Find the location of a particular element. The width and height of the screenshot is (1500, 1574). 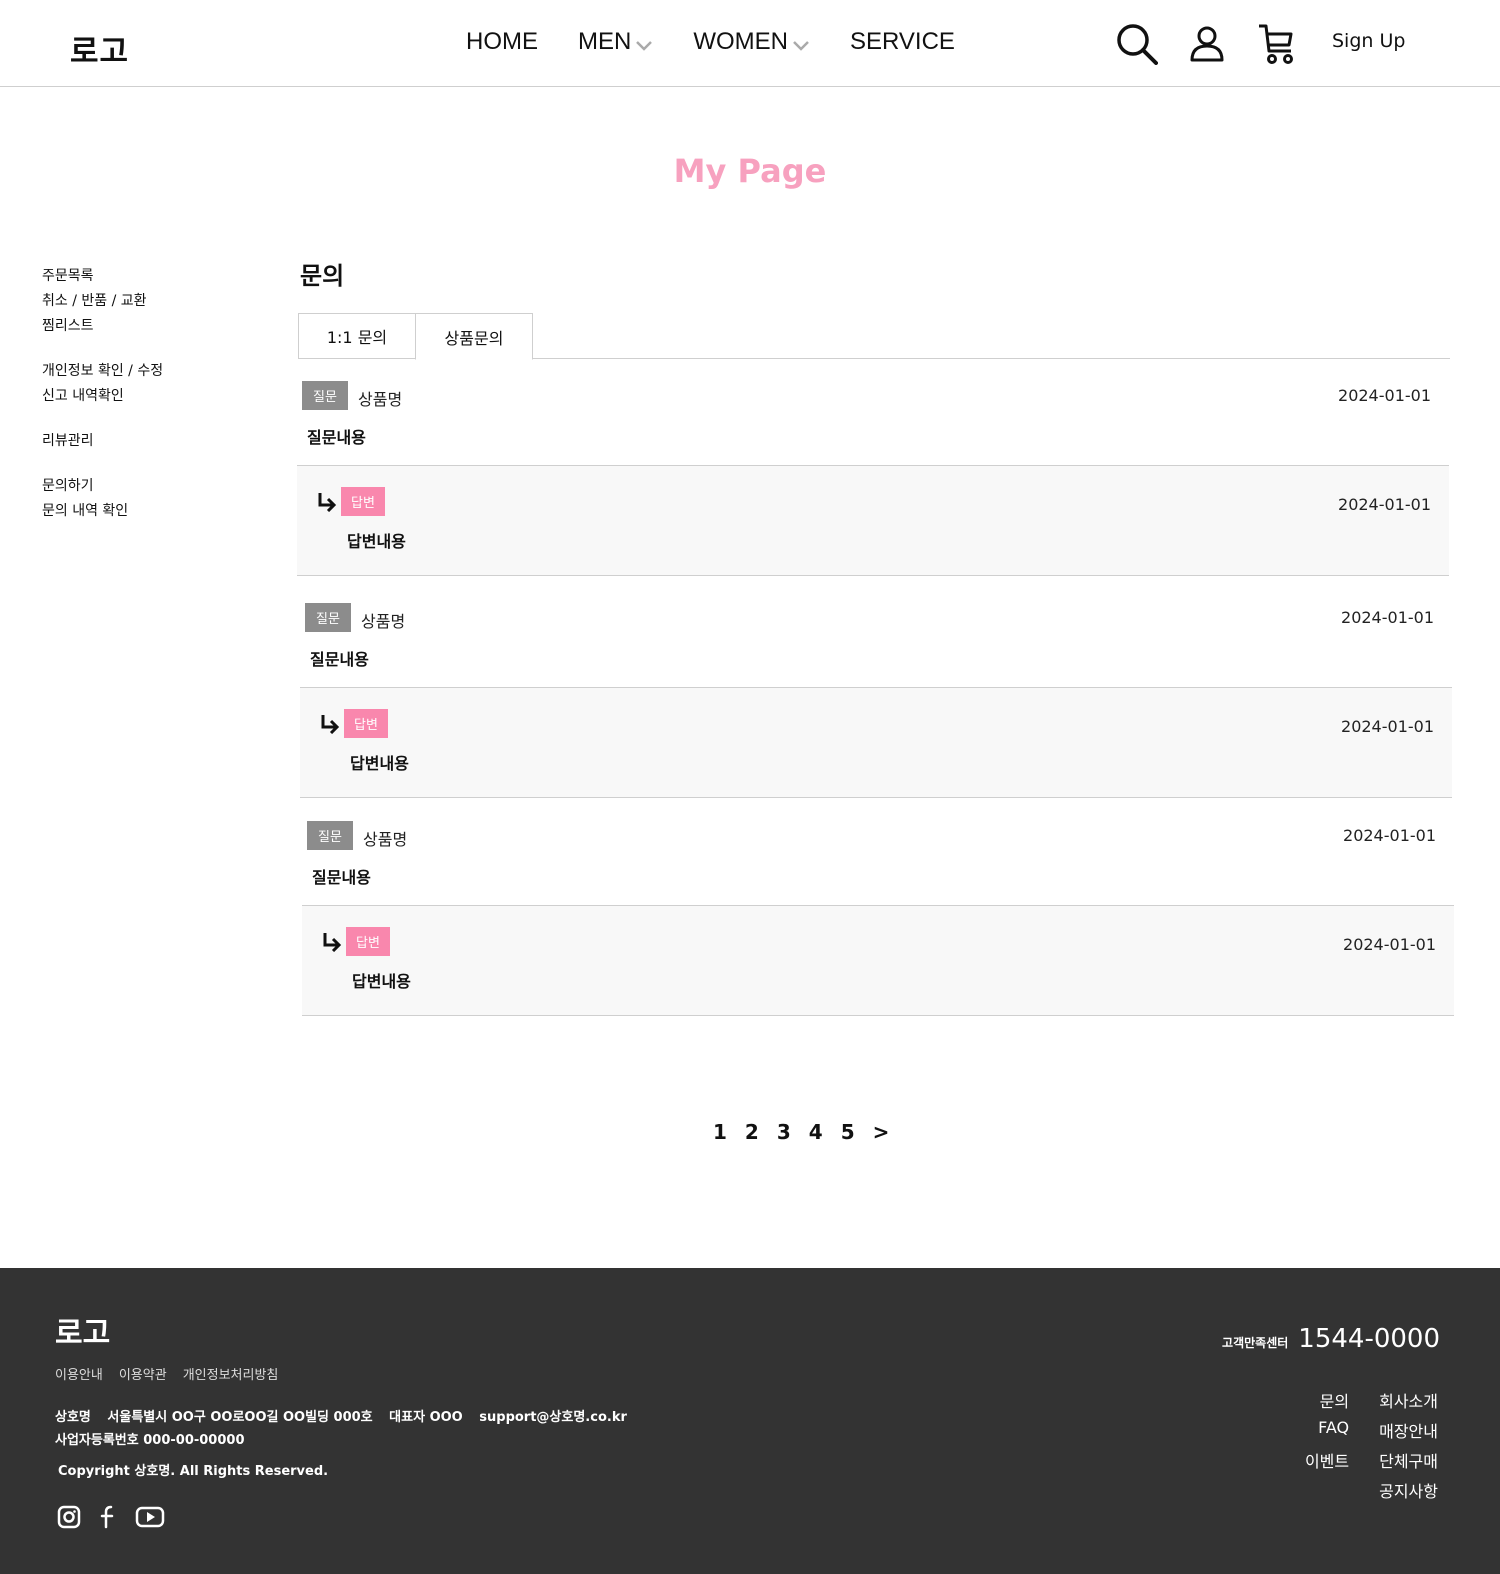

cart-icon is located at coordinates (1277, 44).